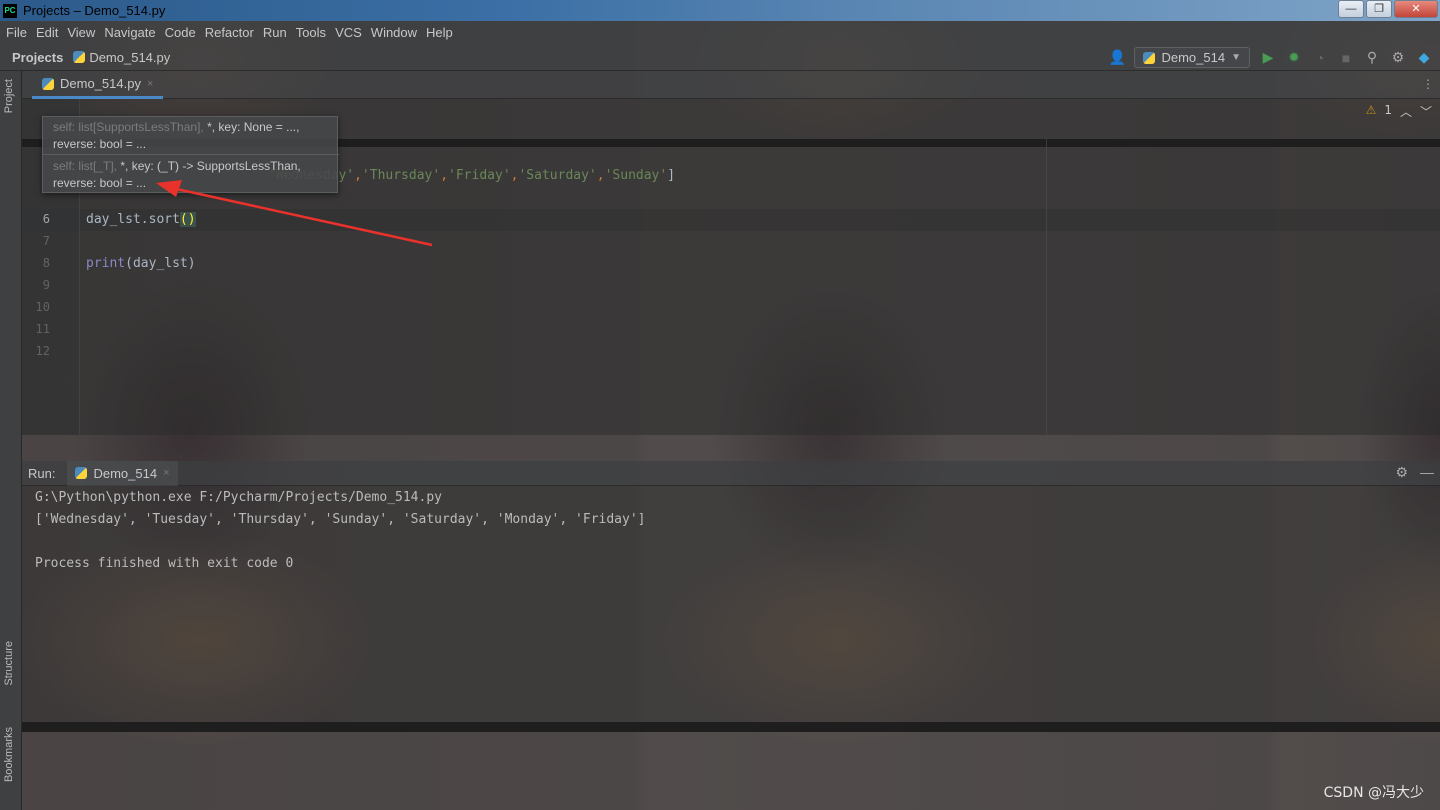 The width and height of the screenshot is (1440, 810). I want to click on line-number: 9, so click(46, 285).